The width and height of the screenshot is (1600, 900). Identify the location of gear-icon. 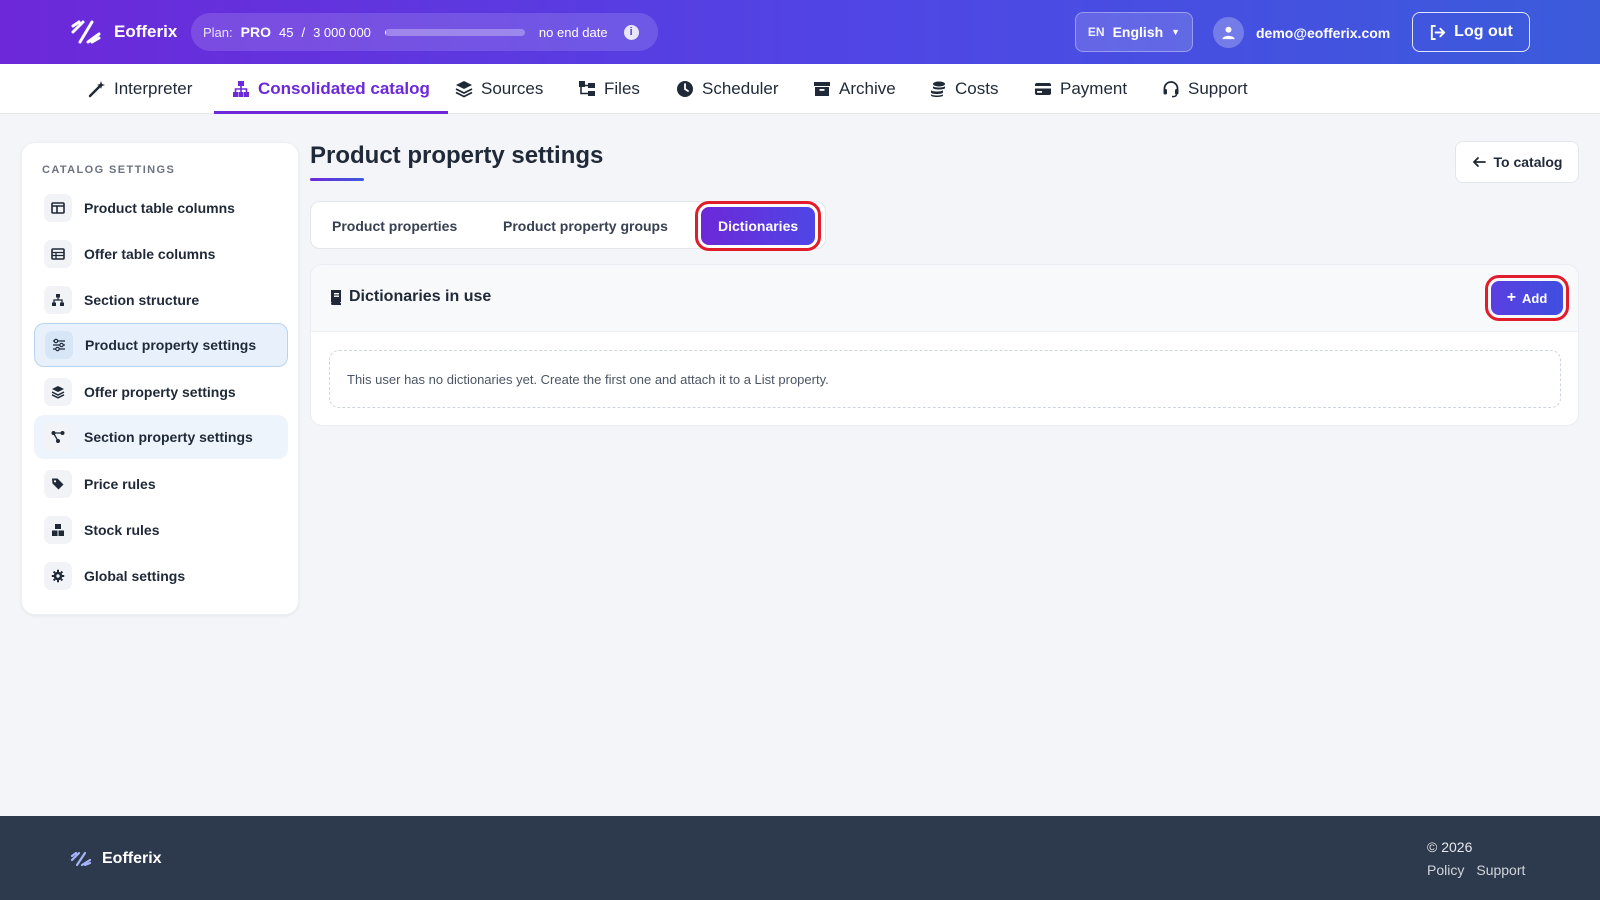
(58, 576).